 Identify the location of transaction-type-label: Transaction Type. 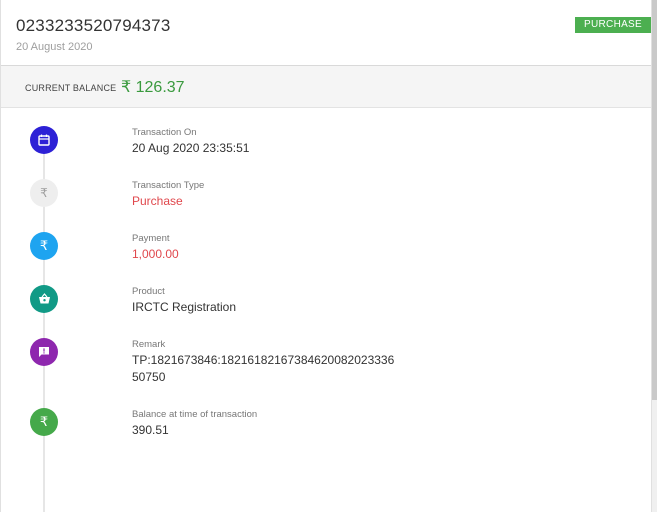
(168, 185).